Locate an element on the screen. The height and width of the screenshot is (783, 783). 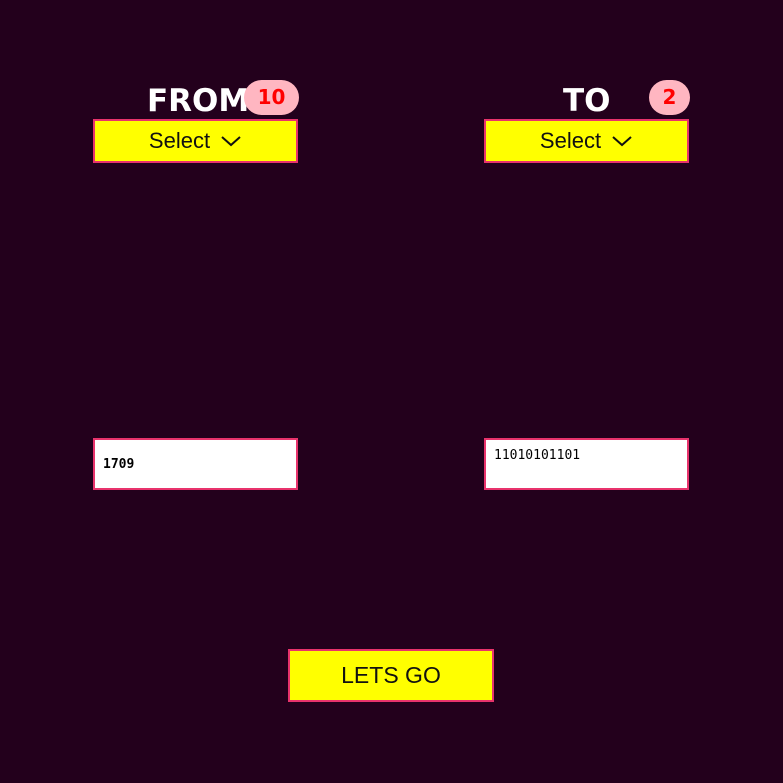
from-base-badge: 10 is located at coordinates (271, 97).